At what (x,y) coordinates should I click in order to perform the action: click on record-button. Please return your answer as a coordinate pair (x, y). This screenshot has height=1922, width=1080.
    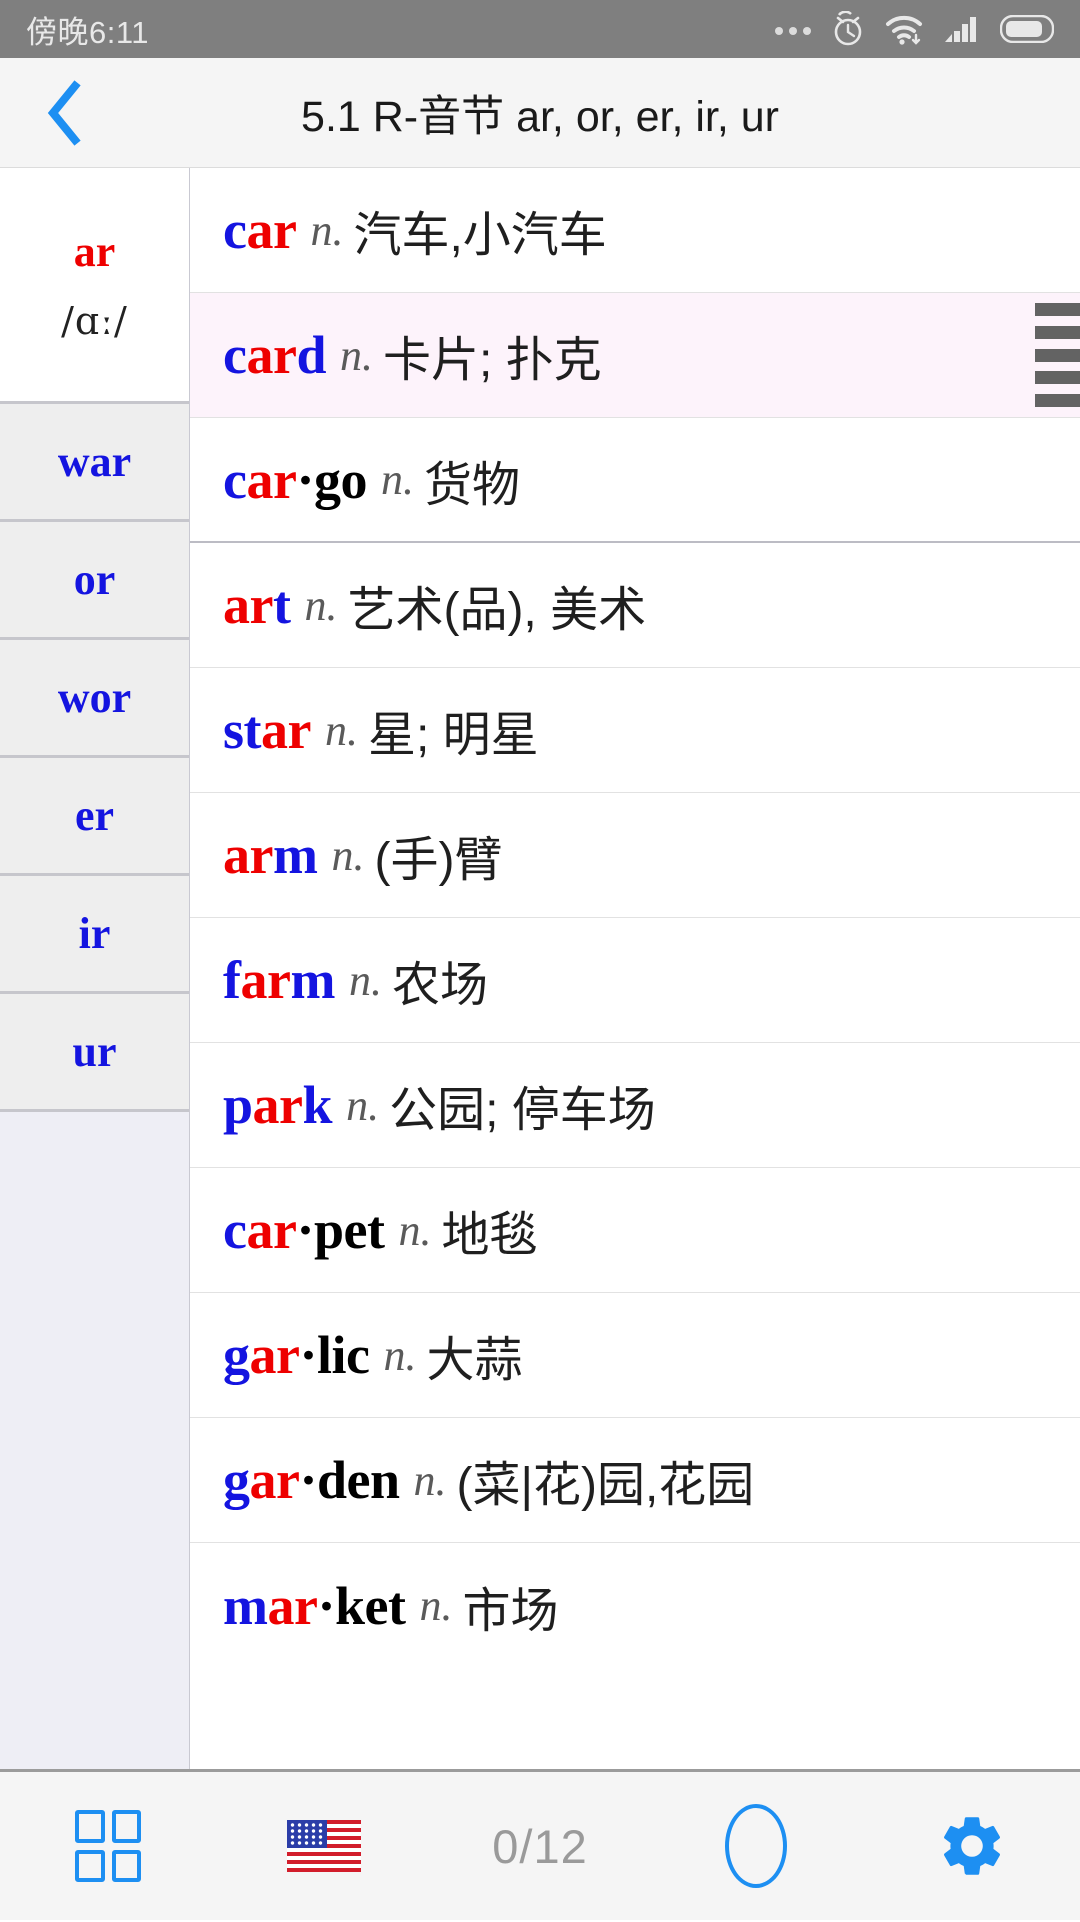
    Looking at the image, I should click on (756, 1846).